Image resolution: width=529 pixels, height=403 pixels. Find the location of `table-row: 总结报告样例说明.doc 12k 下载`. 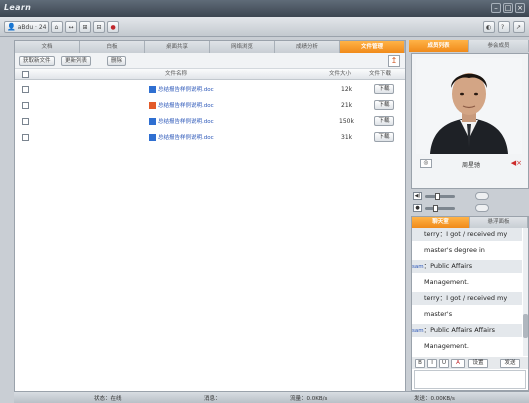

table-row: 总结报告样例说明.doc 12k 下载 is located at coordinates (210, 90).